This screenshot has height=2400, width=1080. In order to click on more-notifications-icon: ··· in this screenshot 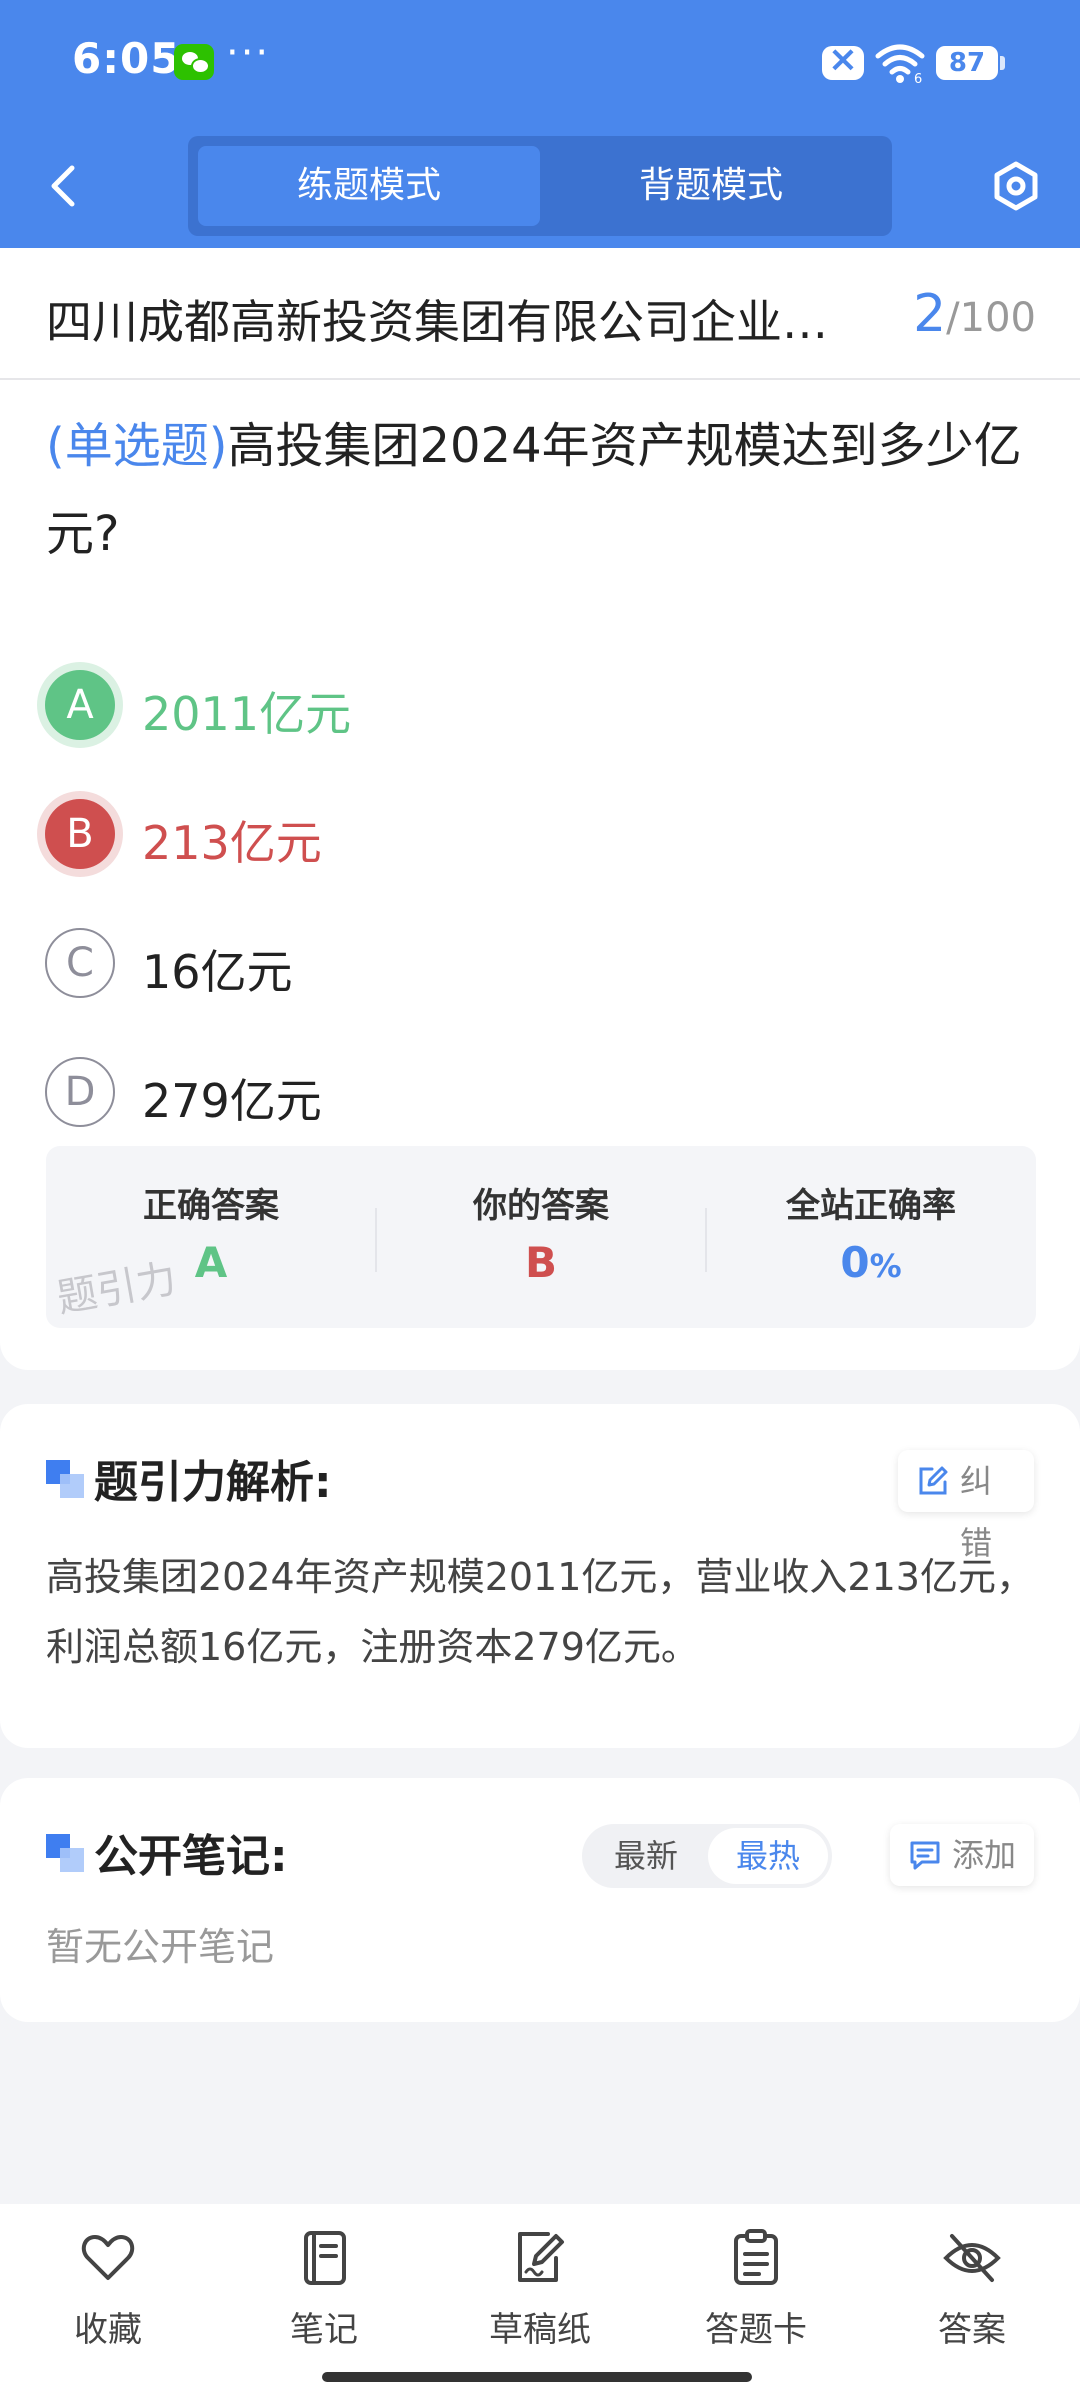, I will do `click(248, 53)`.